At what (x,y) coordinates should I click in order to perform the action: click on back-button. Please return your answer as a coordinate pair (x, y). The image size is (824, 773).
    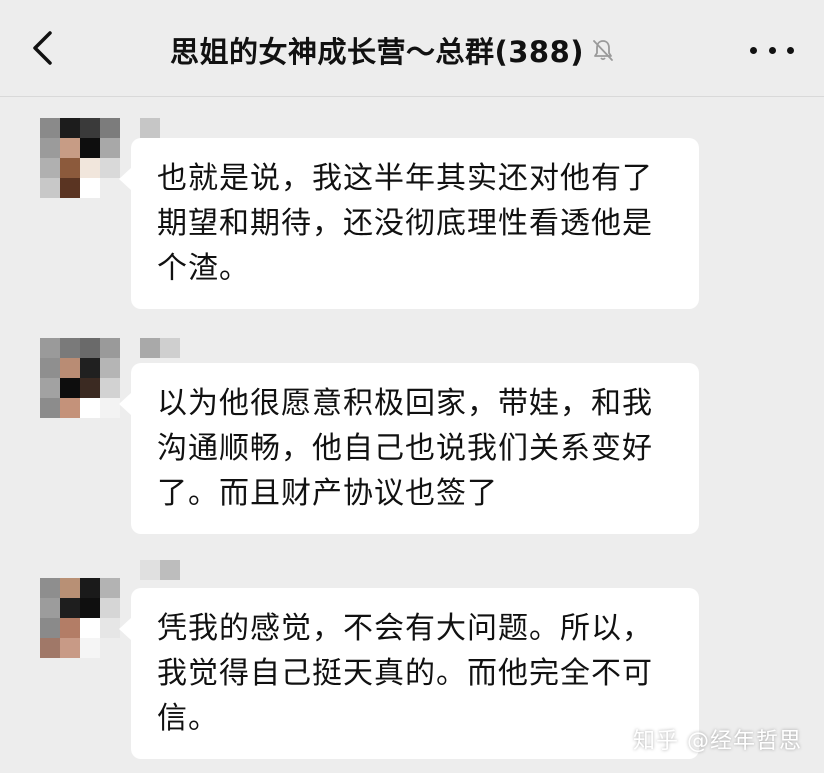
    Looking at the image, I should click on (42, 50).